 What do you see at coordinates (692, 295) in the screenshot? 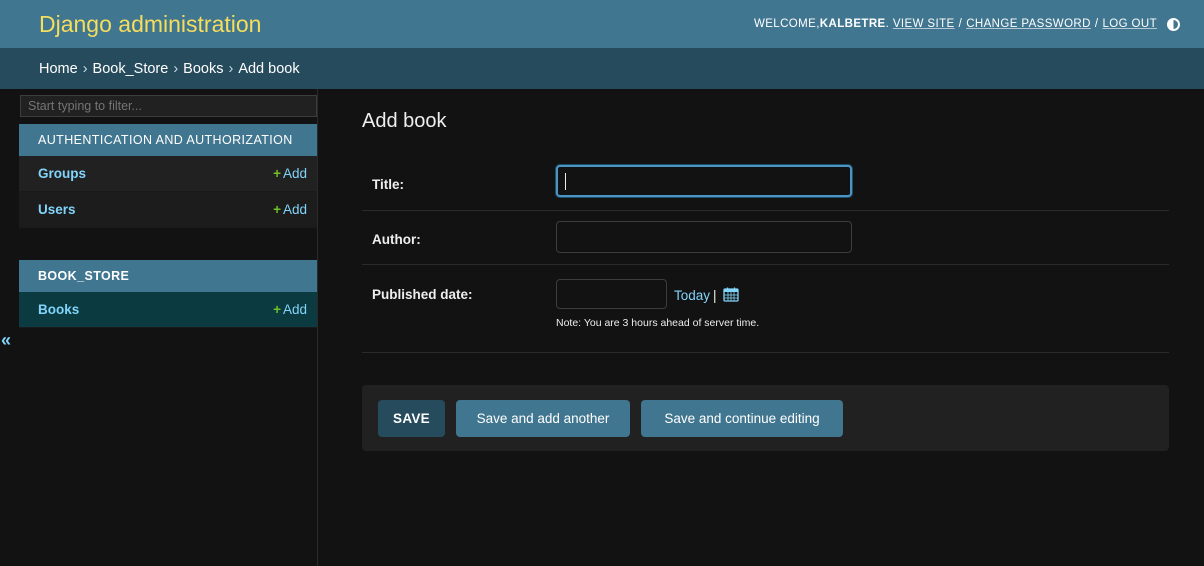
I see `today-label: Today` at bounding box center [692, 295].